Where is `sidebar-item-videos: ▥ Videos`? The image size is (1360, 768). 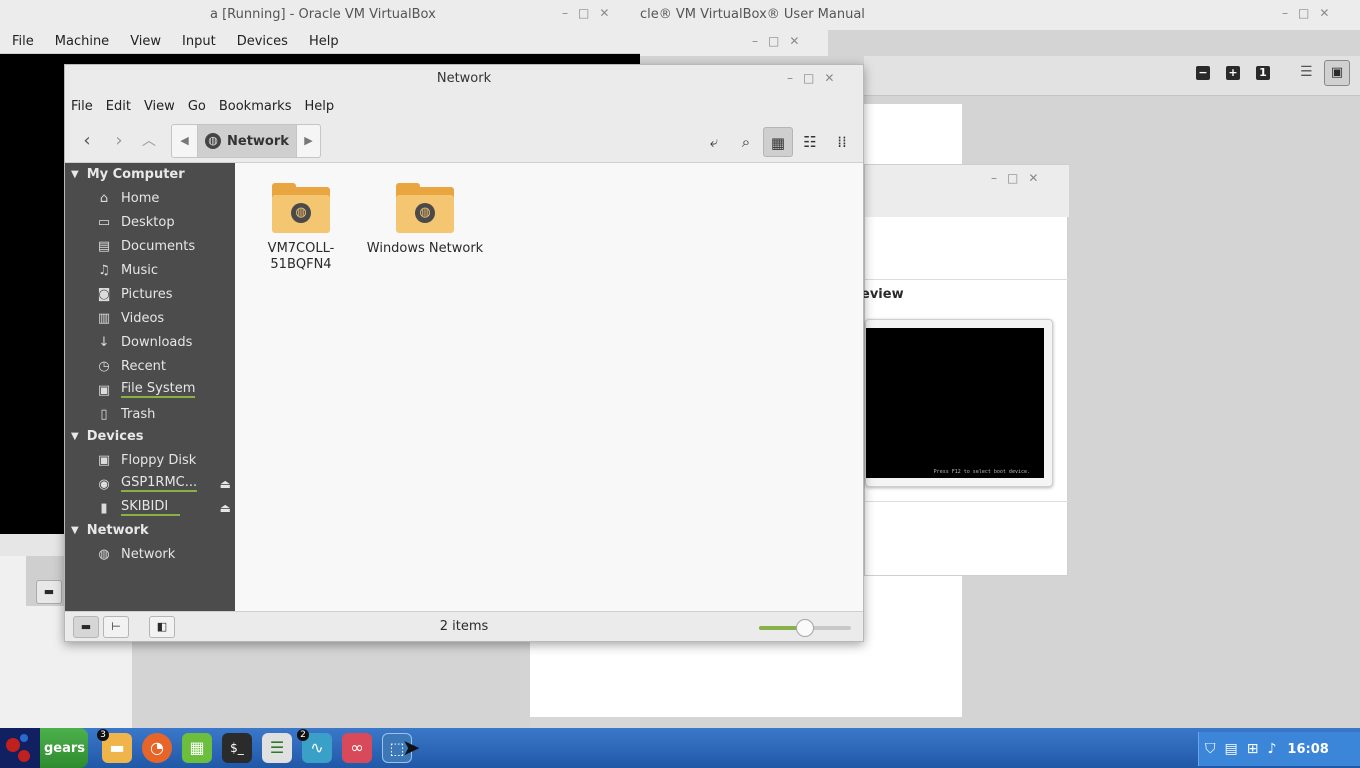 sidebar-item-videos: ▥ Videos is located at coordinates (165, 318).